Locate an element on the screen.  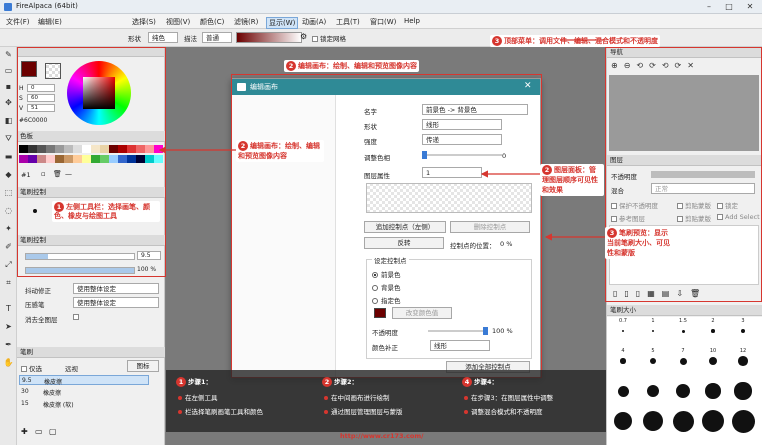
step-1-line-b-text: 栏选择笔刷画笔工具和颜色 is located at coordinates (224, 412).